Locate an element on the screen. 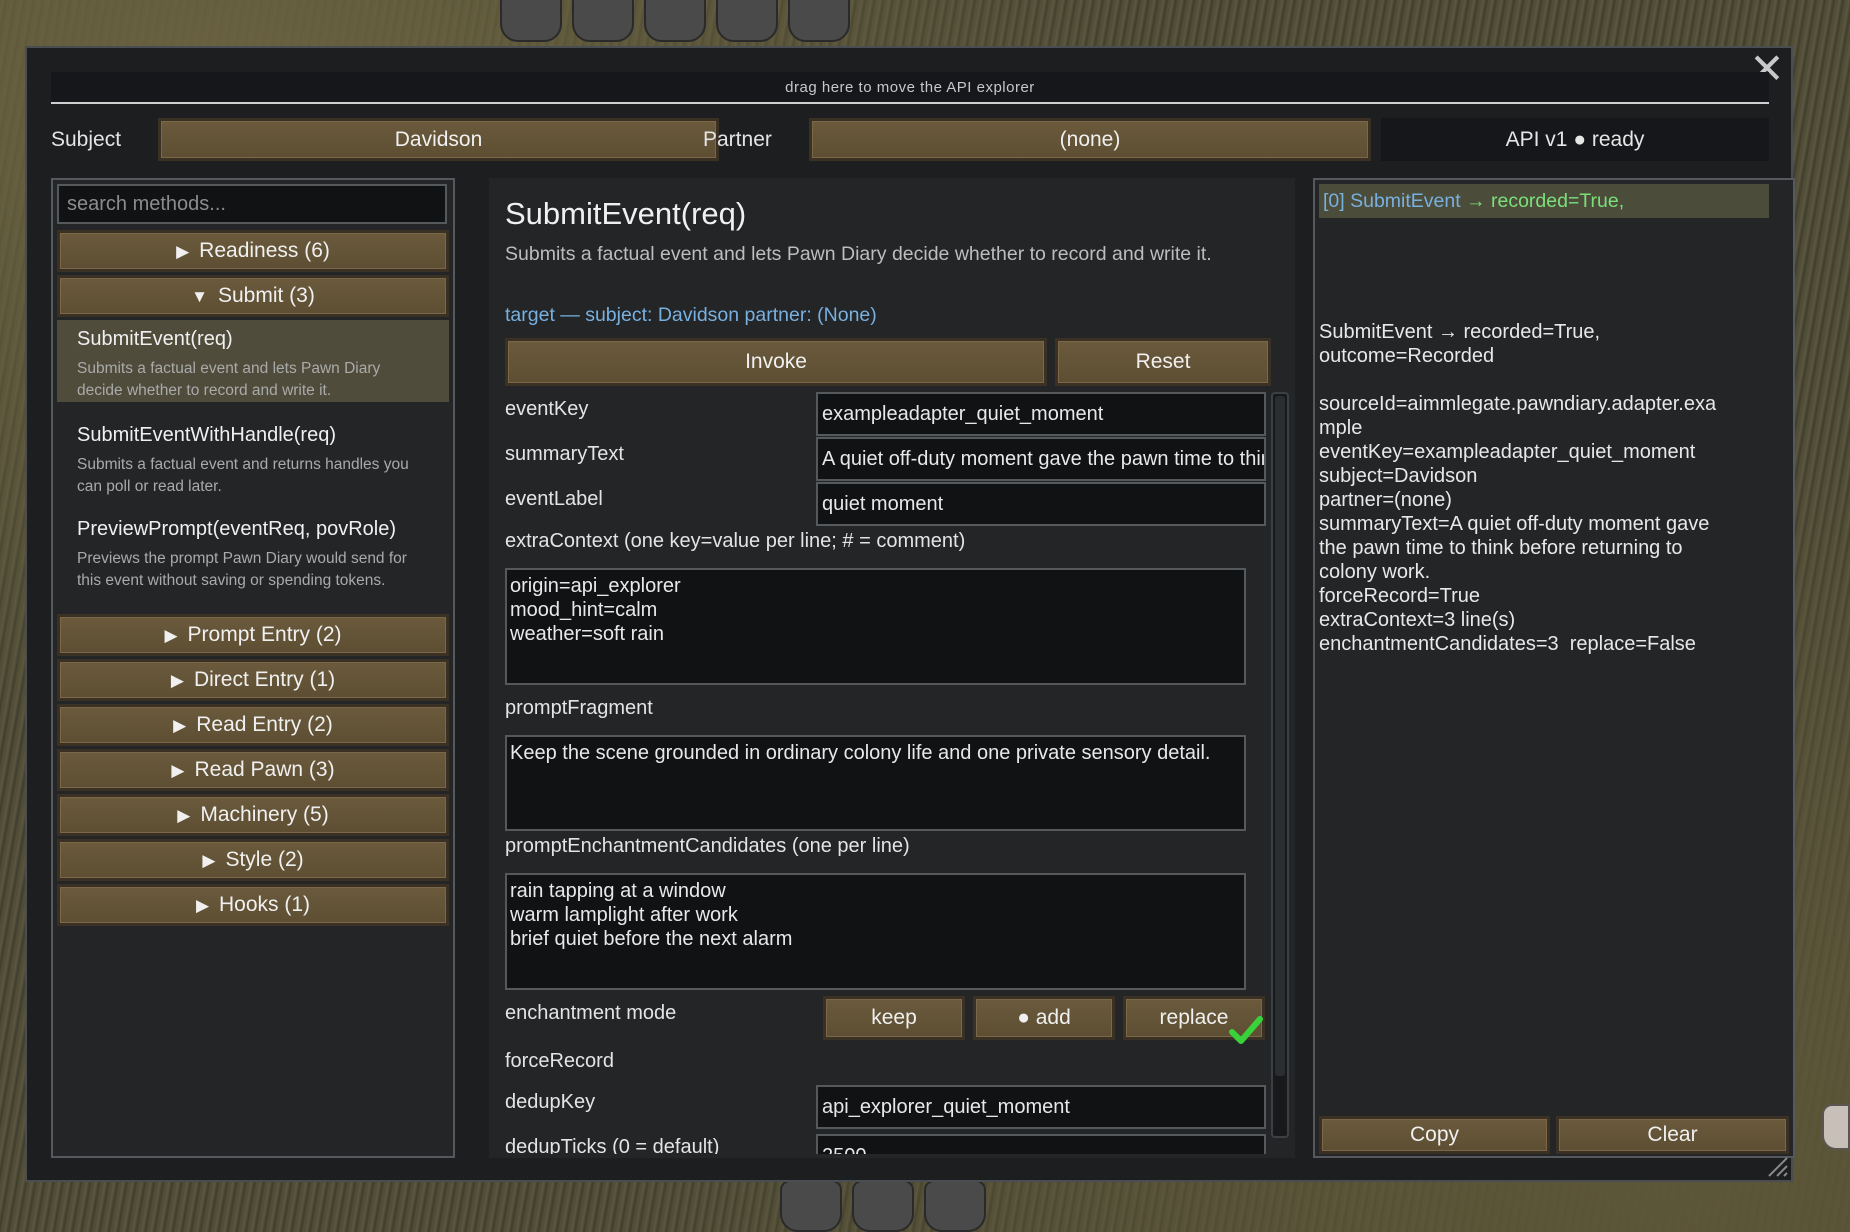 Image resolution: width=1850 pixels, height=1232 pixels. reset-button: Reset is located at coordinates (1163, 362).